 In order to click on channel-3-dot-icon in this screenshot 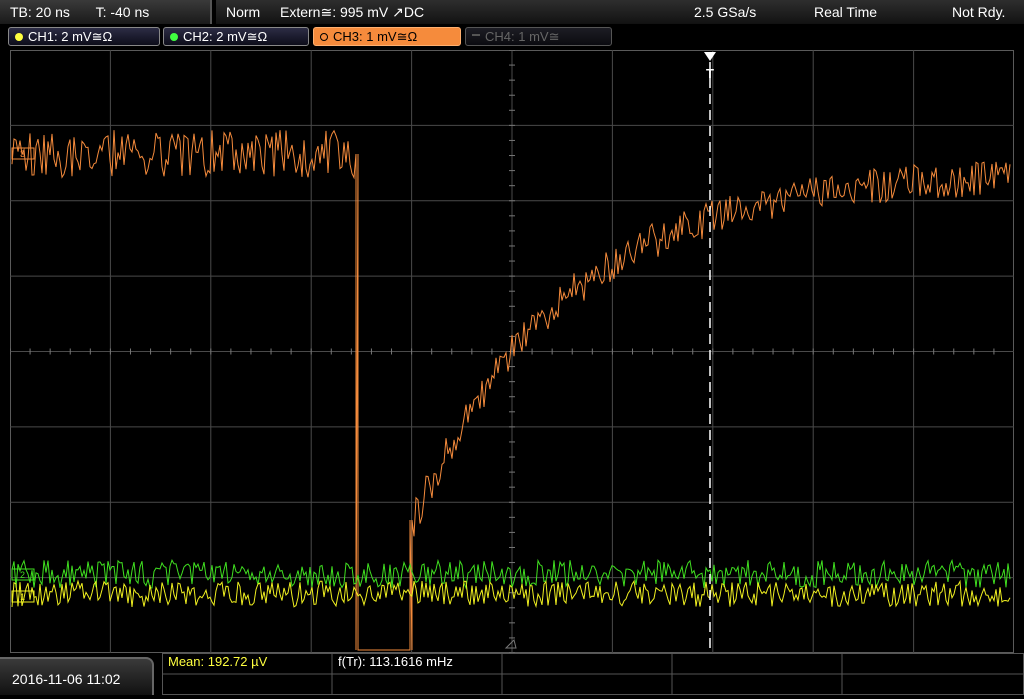, I will do `click(324, 36)`.